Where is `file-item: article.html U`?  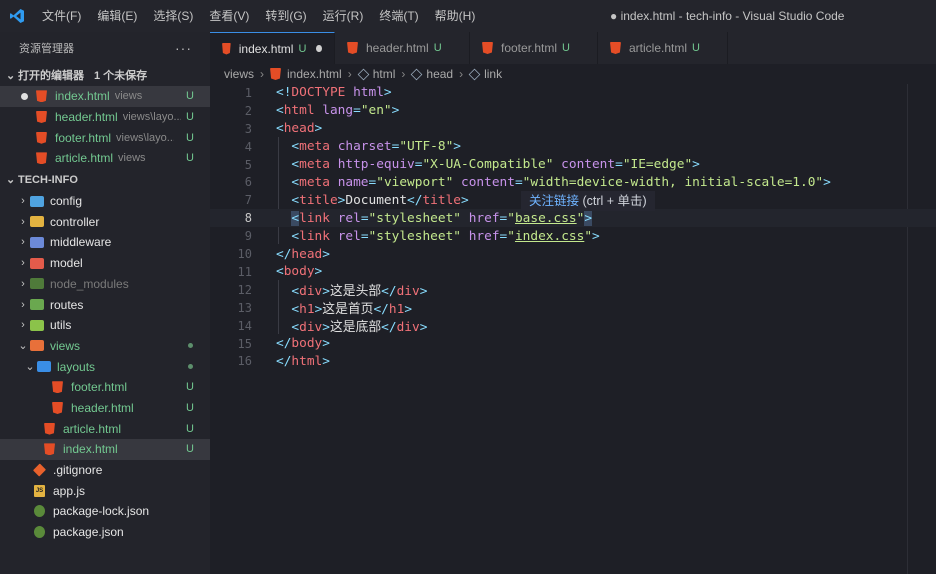
file-item: article.html U is located at coordinates (105, 428).